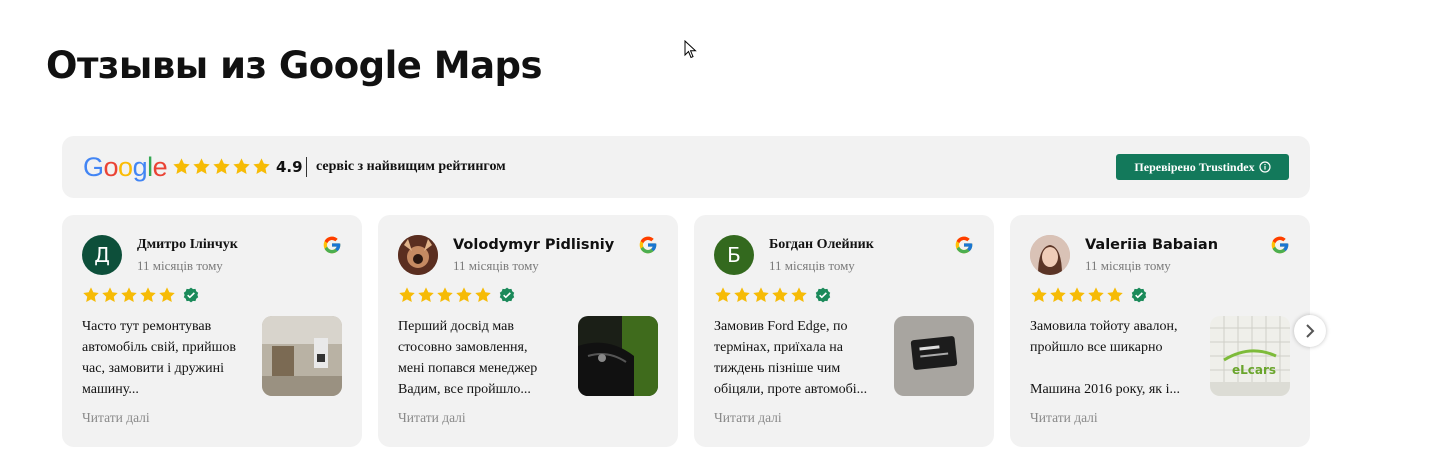  What do you see at coordinates (289, 167) in the screenshot?
I see `rating-score: 4.9` at bounding box center [289, 167].